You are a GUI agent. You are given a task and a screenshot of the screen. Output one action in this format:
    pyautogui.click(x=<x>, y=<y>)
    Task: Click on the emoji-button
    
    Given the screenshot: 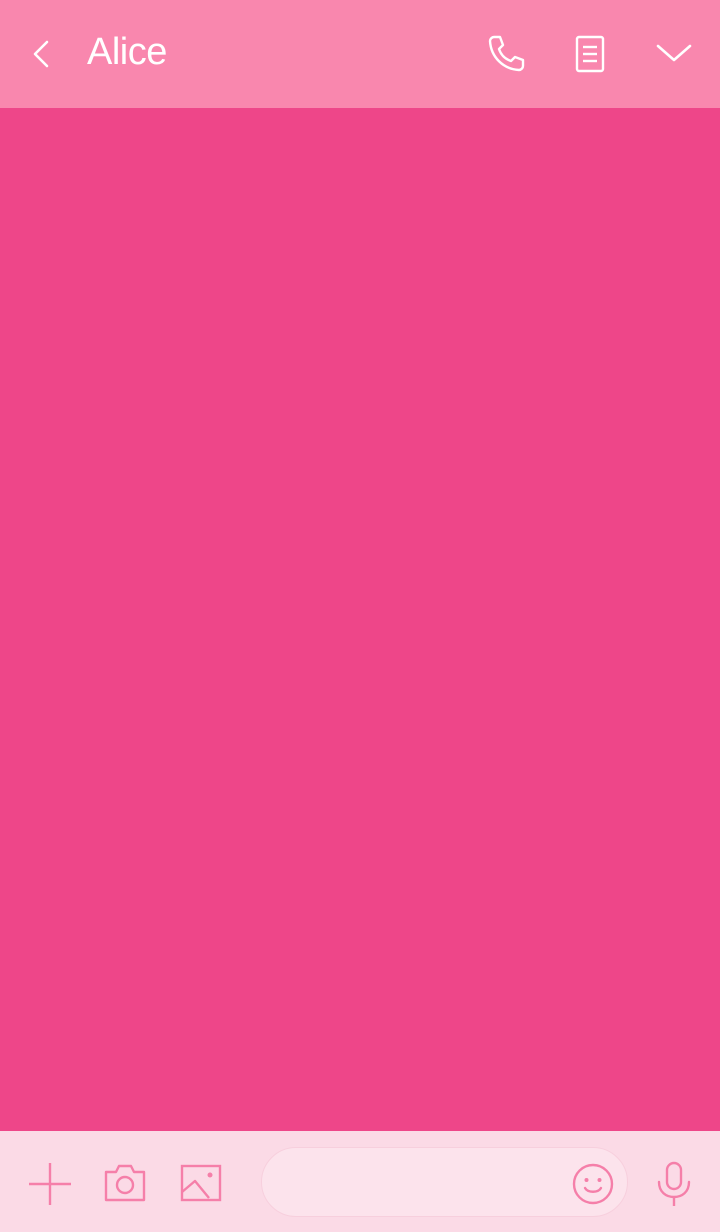 What is the action you would take?
    pyautogui.click(x=593, y=1184)
    